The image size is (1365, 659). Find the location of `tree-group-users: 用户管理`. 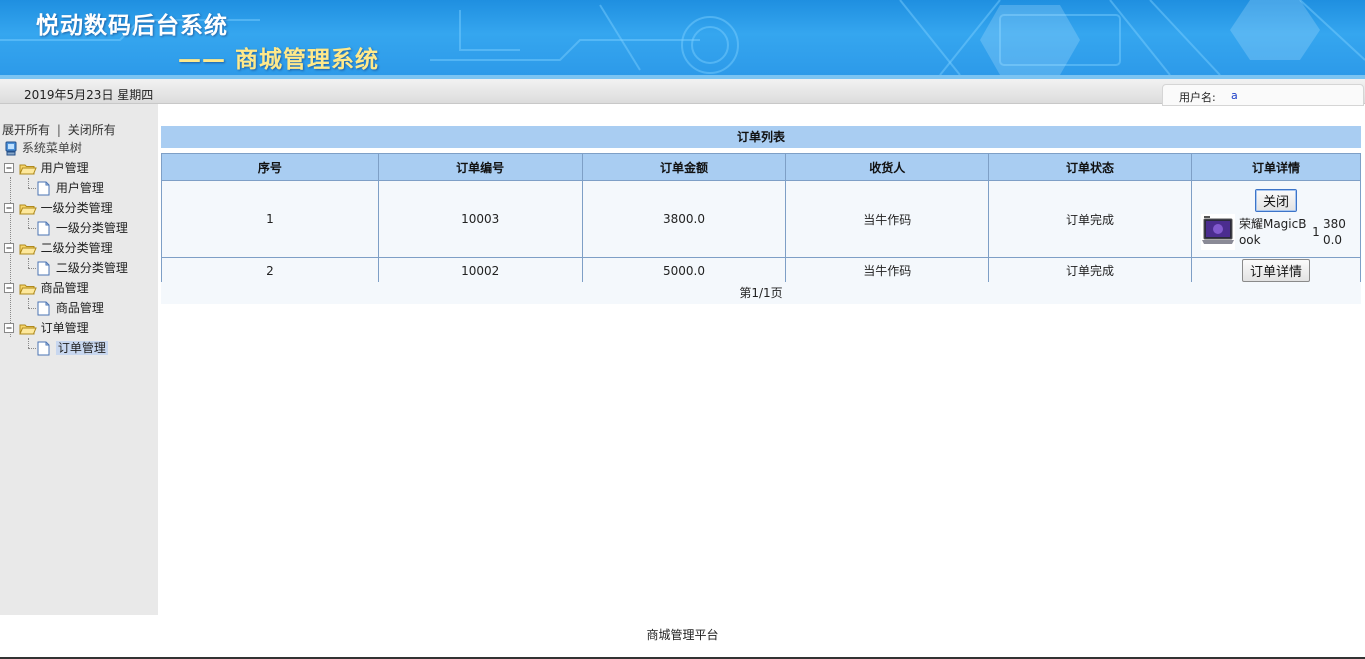

tree-group-users: 用户管理 is located at coordinates (46, 168).